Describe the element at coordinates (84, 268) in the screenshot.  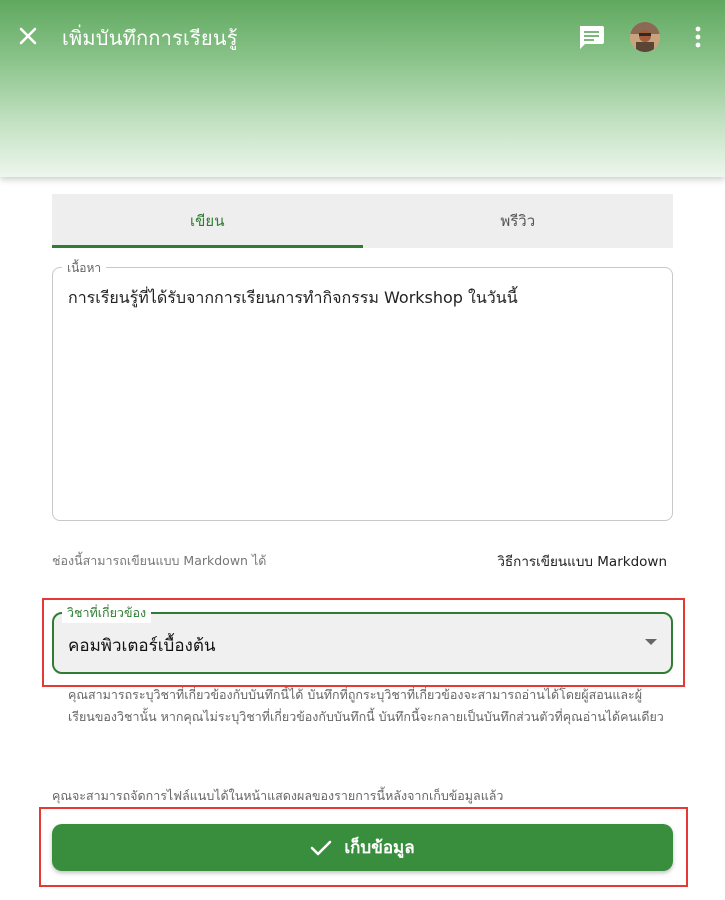
I see `content-label: เนื้อหา` at that location.